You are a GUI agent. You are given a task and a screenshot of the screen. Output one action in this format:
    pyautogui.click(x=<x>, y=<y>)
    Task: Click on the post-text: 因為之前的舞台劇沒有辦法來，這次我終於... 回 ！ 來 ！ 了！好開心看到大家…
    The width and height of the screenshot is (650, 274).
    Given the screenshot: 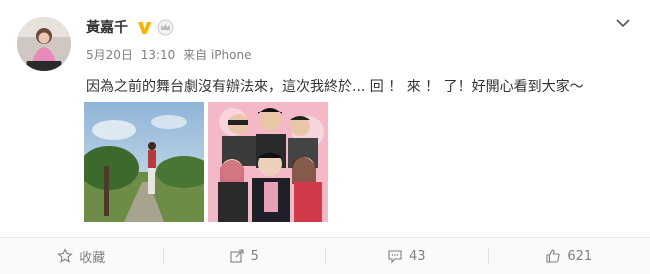 What is the action you would take?
    pyautogui.click(x=335, y=87)
    